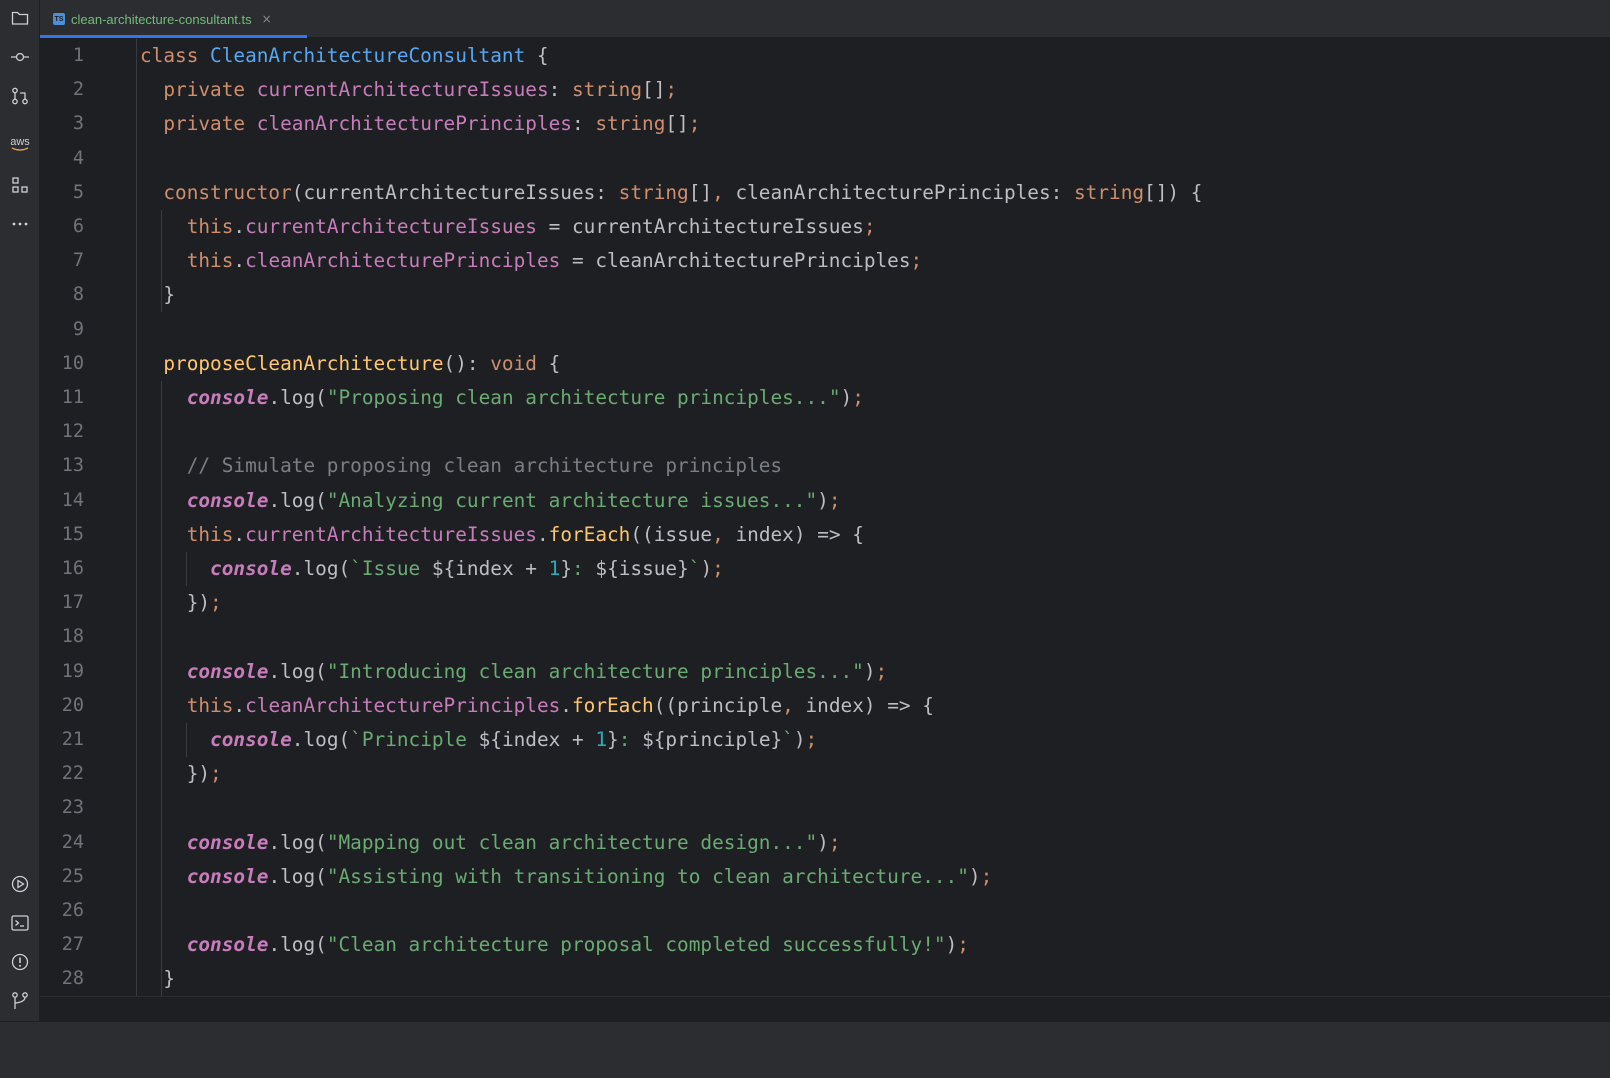  Describe the element at coordinates (589, 534) in the screenshot. I see `code-token: forEach` at that location.